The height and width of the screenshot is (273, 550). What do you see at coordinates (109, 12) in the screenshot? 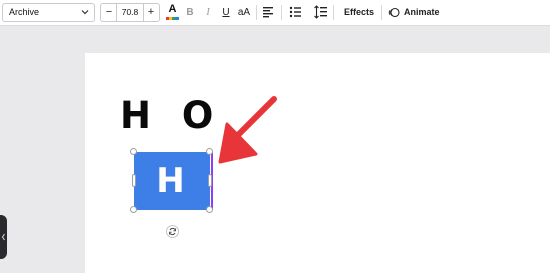
I see `decrease-font-size-button: −` at bounding box center [109, 12].